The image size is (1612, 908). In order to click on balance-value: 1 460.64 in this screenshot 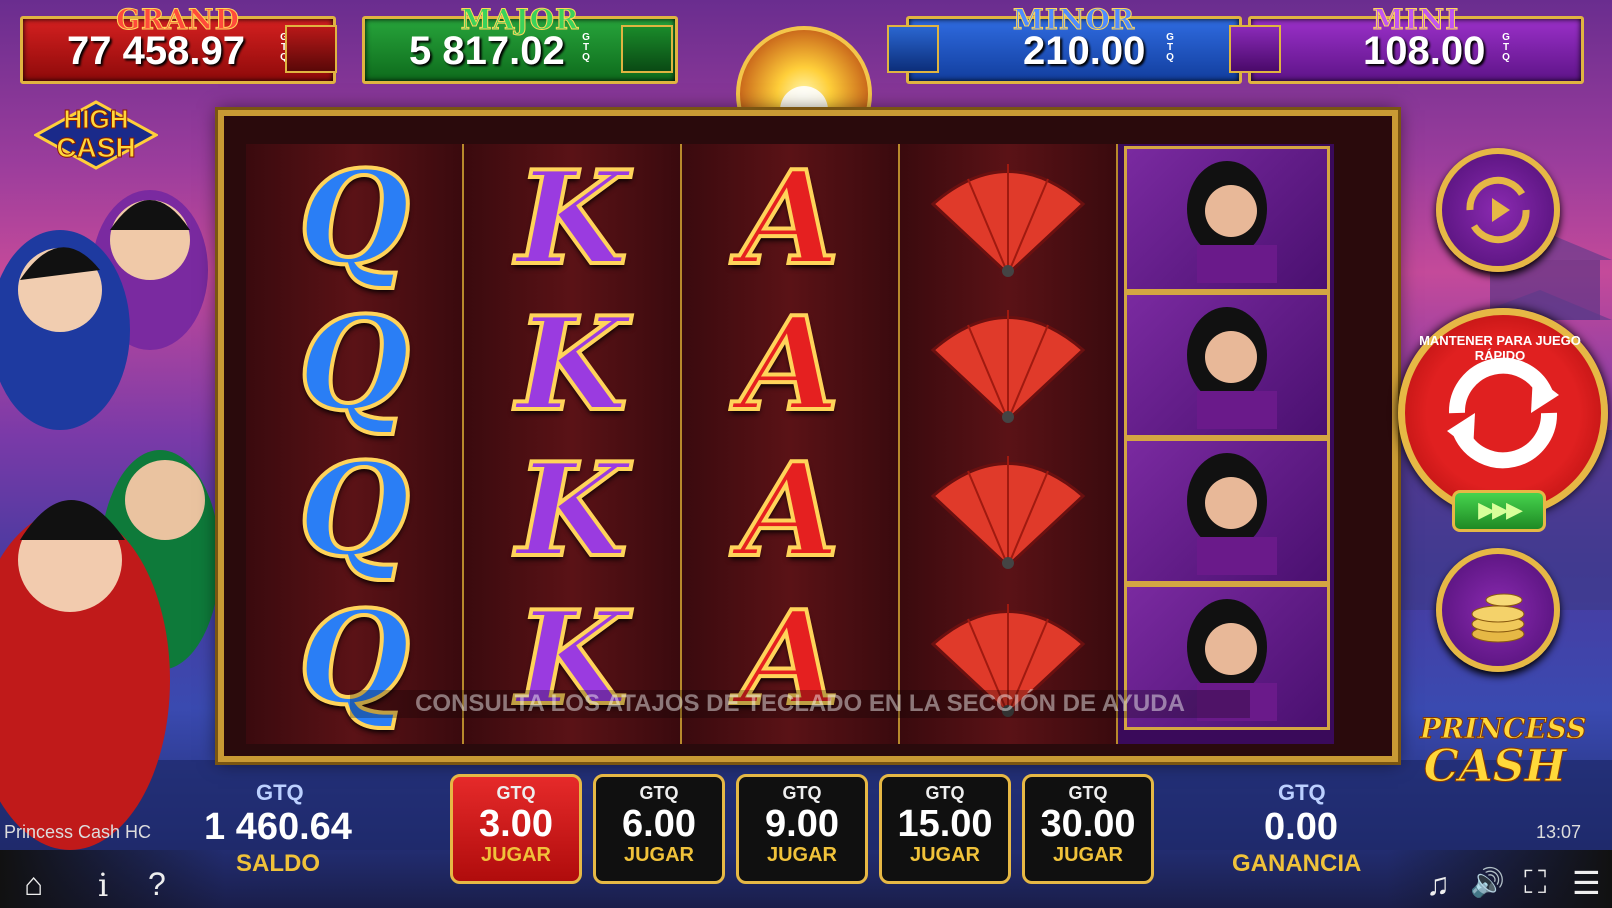, I will do `click(278, 827)`.